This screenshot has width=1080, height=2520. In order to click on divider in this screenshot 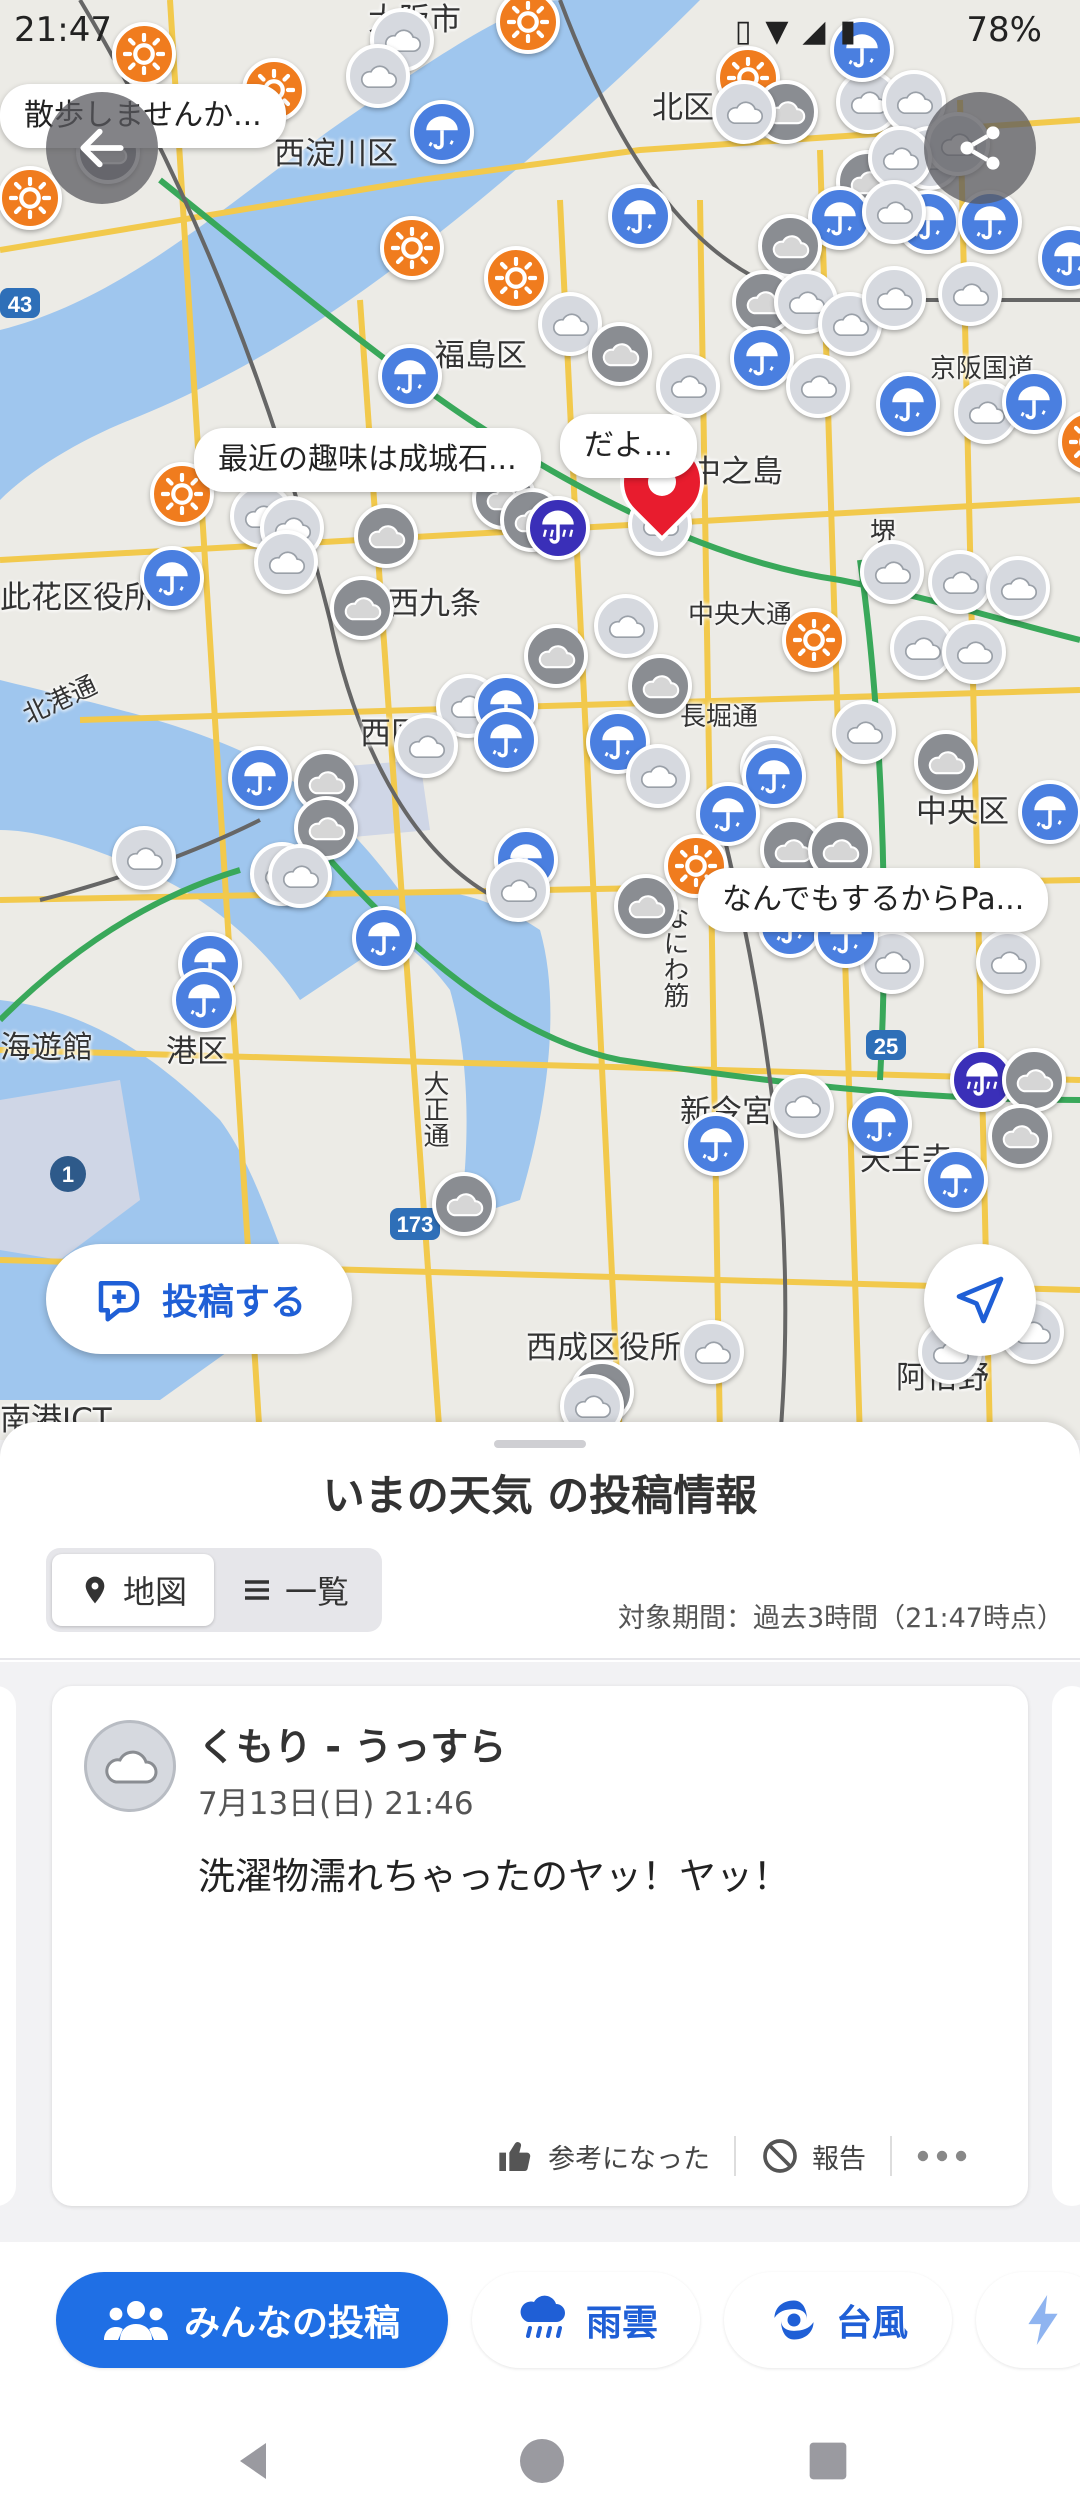, I will do `click(540, 1659)`.